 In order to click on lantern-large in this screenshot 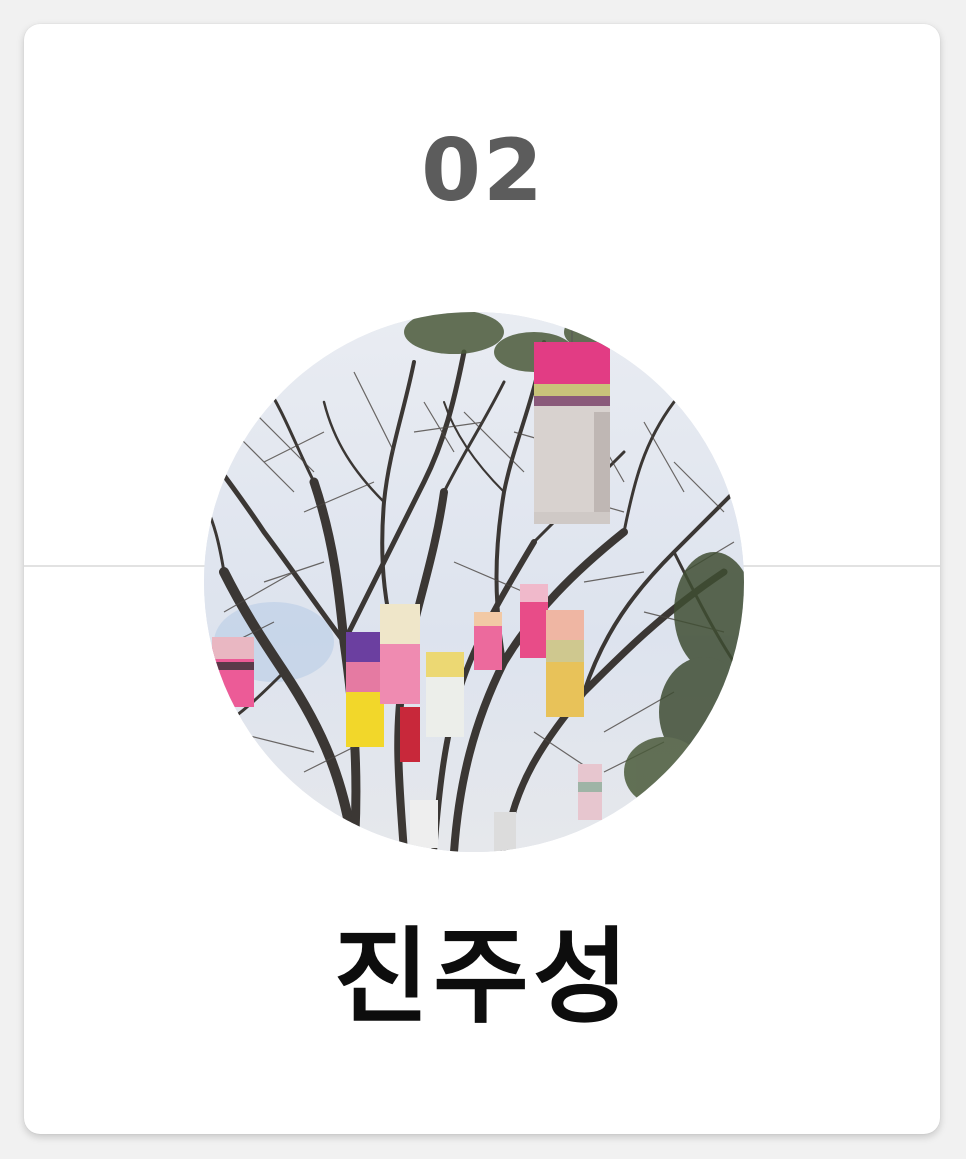, I will do `click(572, 418)`.